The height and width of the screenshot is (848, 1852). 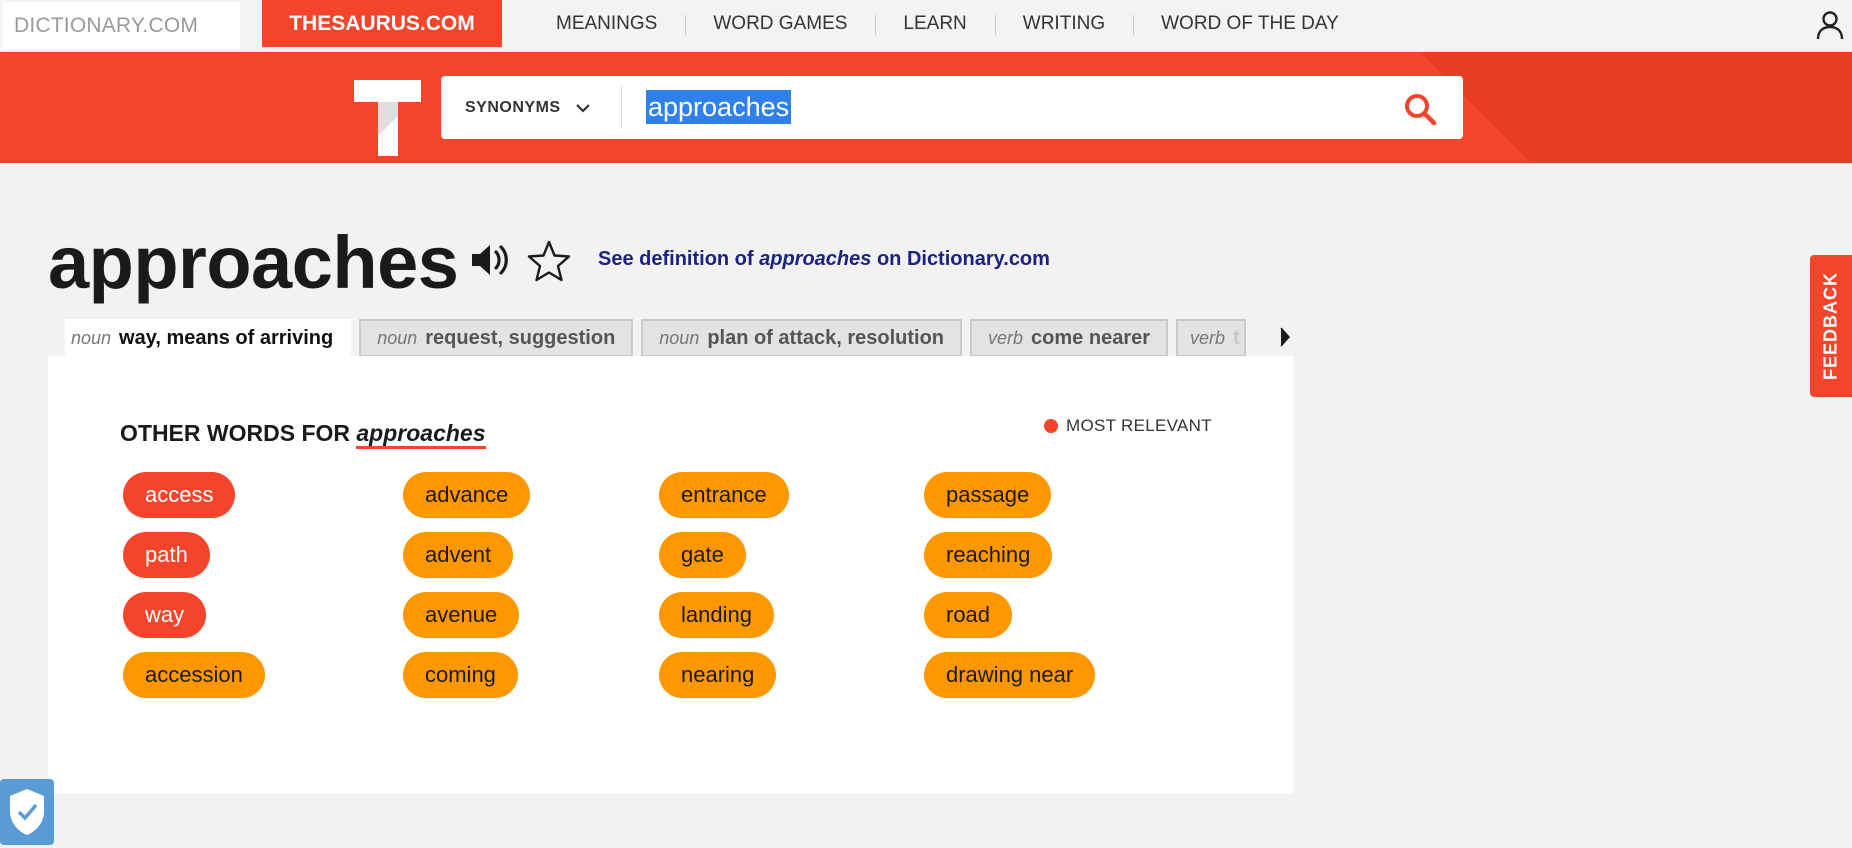 What do you see at coordinates (458, 555) in the screenshot?
I see `synonym-advent: advent` at bounding box center [458, 555].